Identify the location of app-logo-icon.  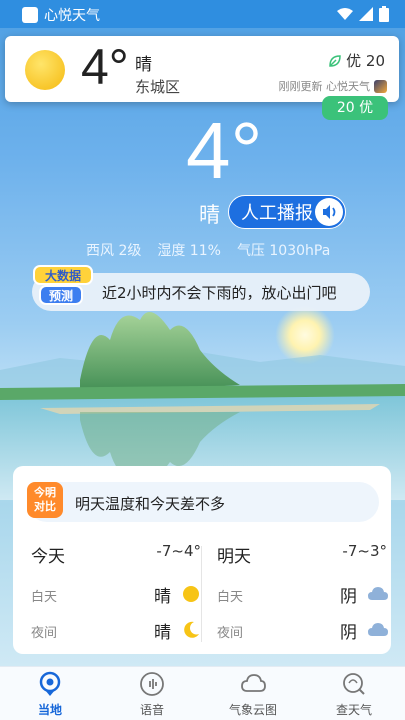
(380, 86).